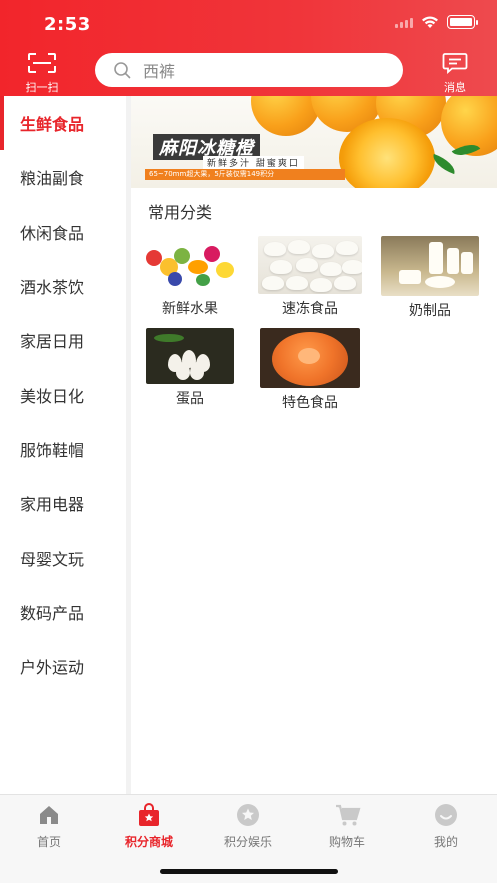  I want to click on category-tile-dairy: 奶制品, so click(430, 278).